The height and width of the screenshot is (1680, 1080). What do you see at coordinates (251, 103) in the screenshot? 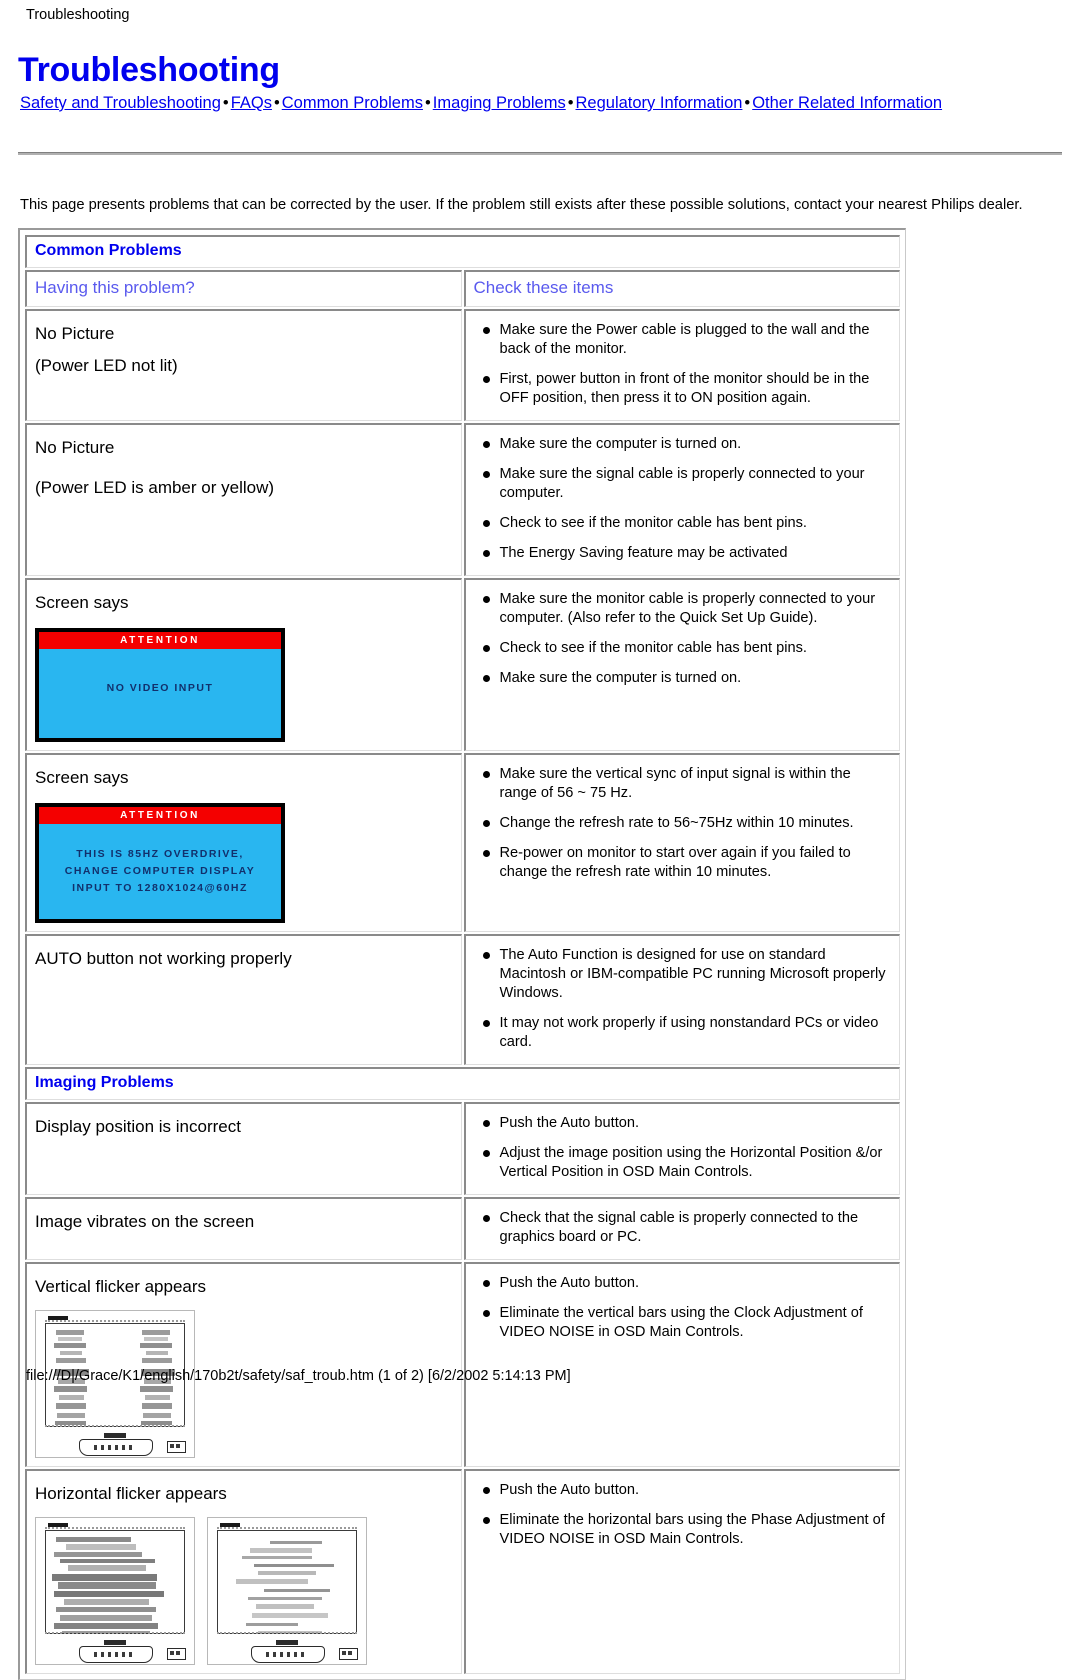
I see `nav-link-faqs: FAQs` at bounding box center [251, 103].